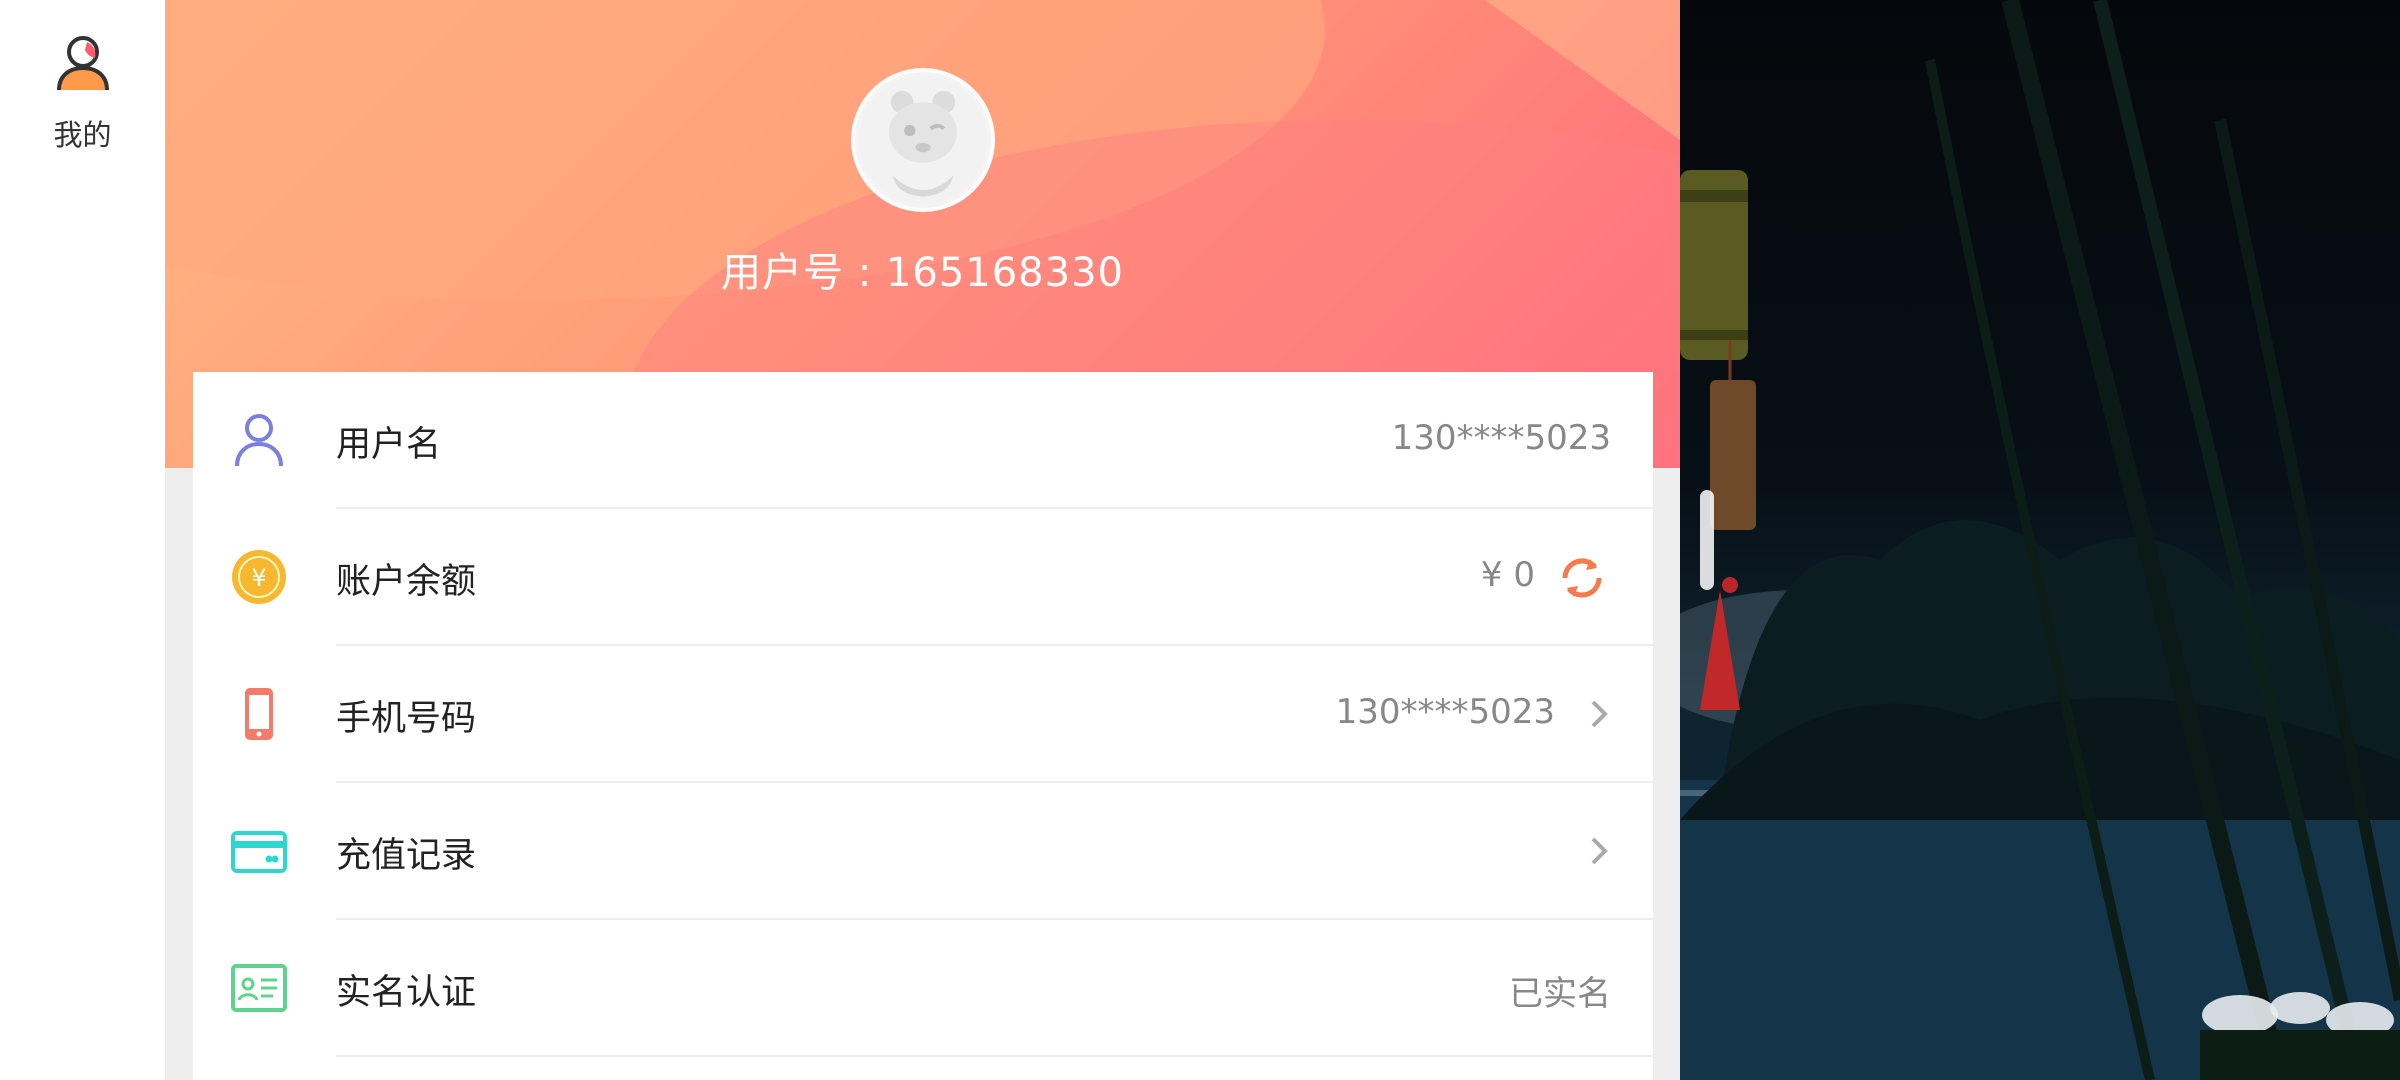  What do you see at coordinates (406, 719) in the screenshot?
I see `row-label: 手机号码` at bounding box center [406, 719].